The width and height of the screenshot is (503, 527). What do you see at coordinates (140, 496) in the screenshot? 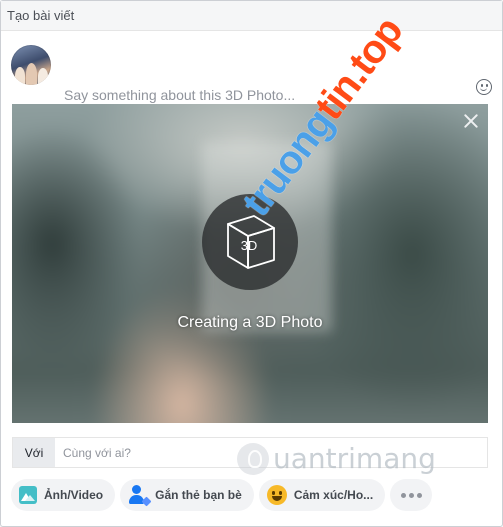
I see `tag-friends-icon` at bounding box center [140, 496].